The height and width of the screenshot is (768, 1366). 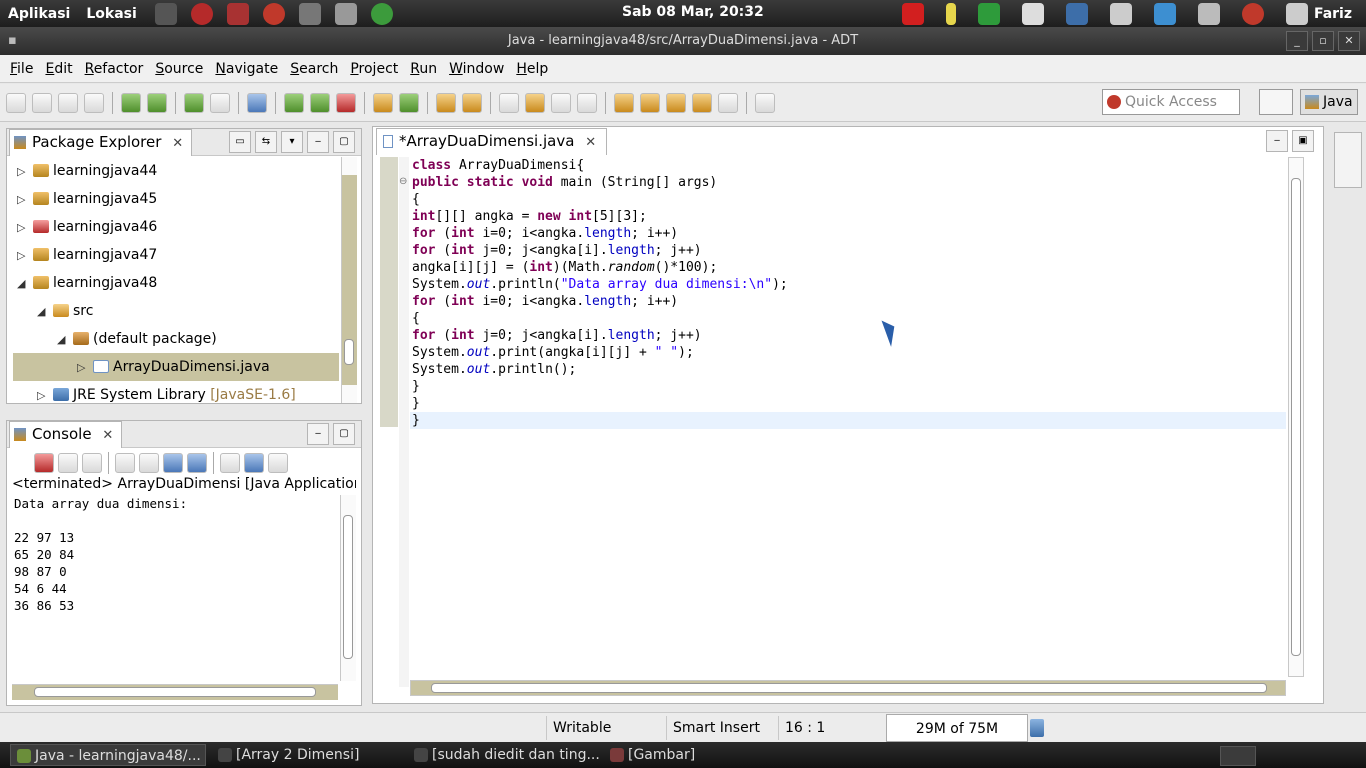 What do you see at coordinates (66, 434) in the screenshot?
I see `console-tab: Console ✕` at bounding box center [66, 434].